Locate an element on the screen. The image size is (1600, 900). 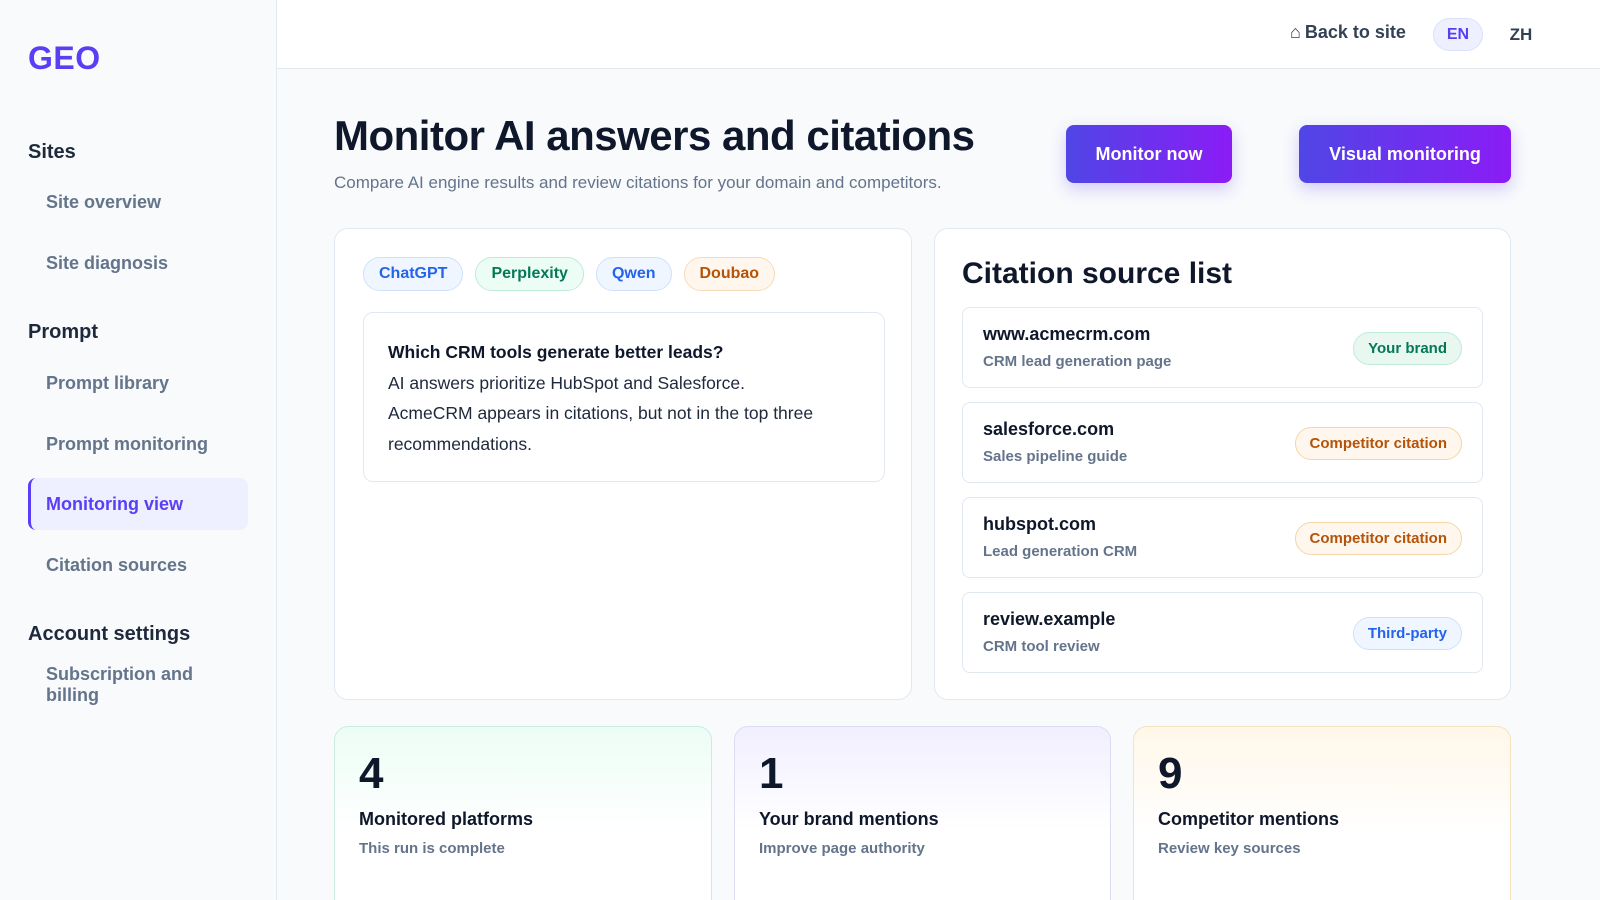
nav-section-prompt: Prompt is located at coordinates (63, 332).